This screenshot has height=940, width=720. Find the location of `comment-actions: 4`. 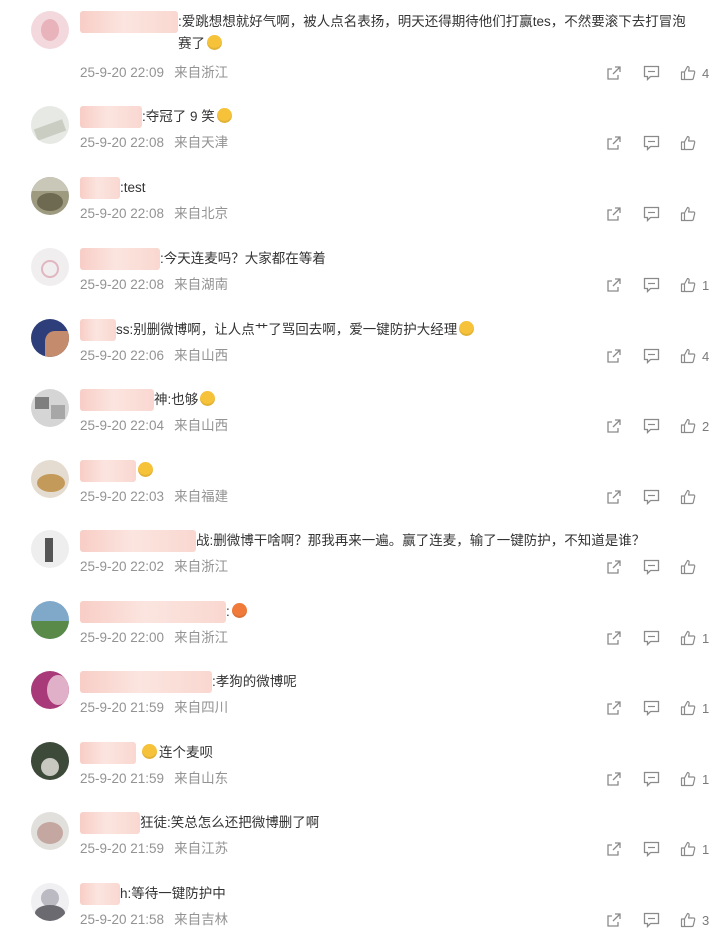

comment-actions: 4 is located at coordinates (663, 73).